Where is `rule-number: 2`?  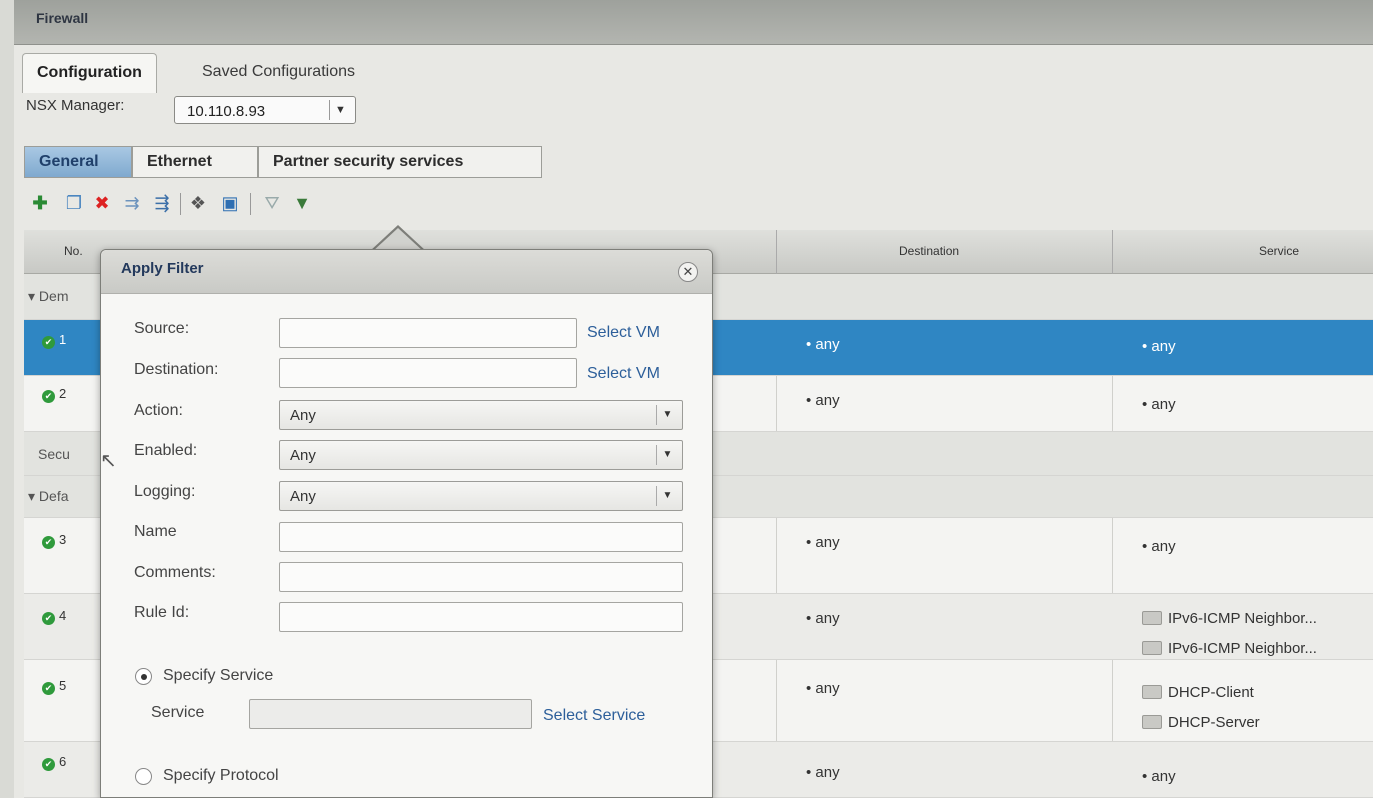
rule-number: 2 is located at coordinates (63, 393).